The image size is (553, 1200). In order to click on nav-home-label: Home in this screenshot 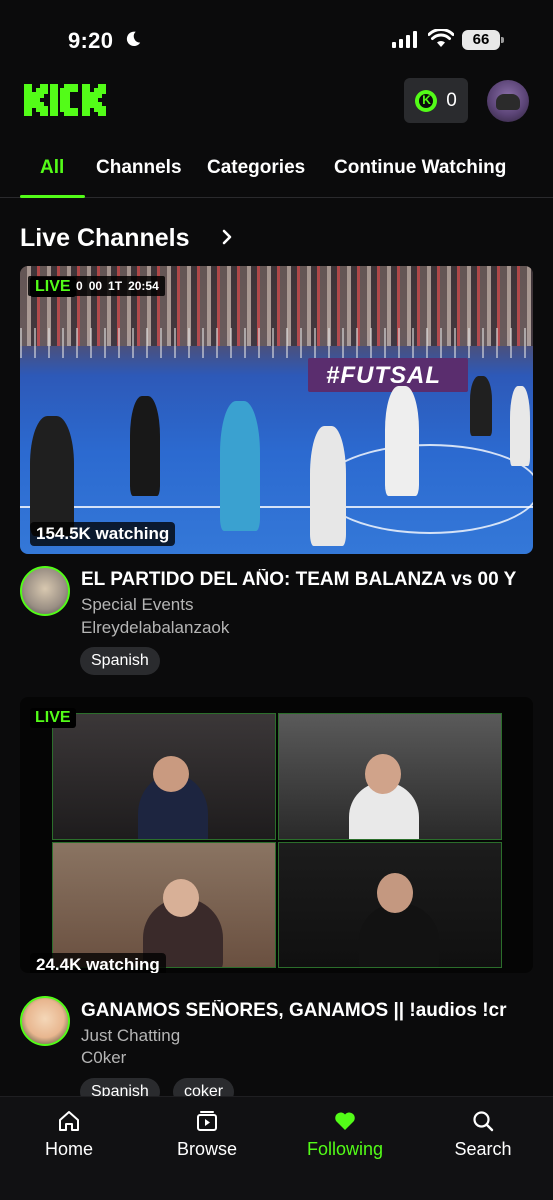, I will do `click(68, 1149)`.